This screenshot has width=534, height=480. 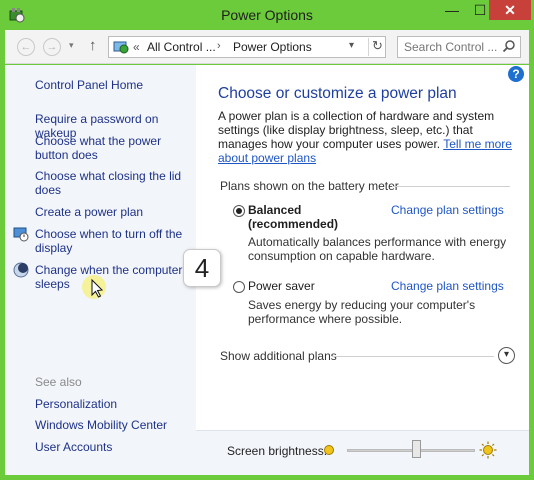 What do you see at coordinates (93, 45) in the screenshot?
I see `up-arrow-icon: ↑` at bounding box center [93, 45].